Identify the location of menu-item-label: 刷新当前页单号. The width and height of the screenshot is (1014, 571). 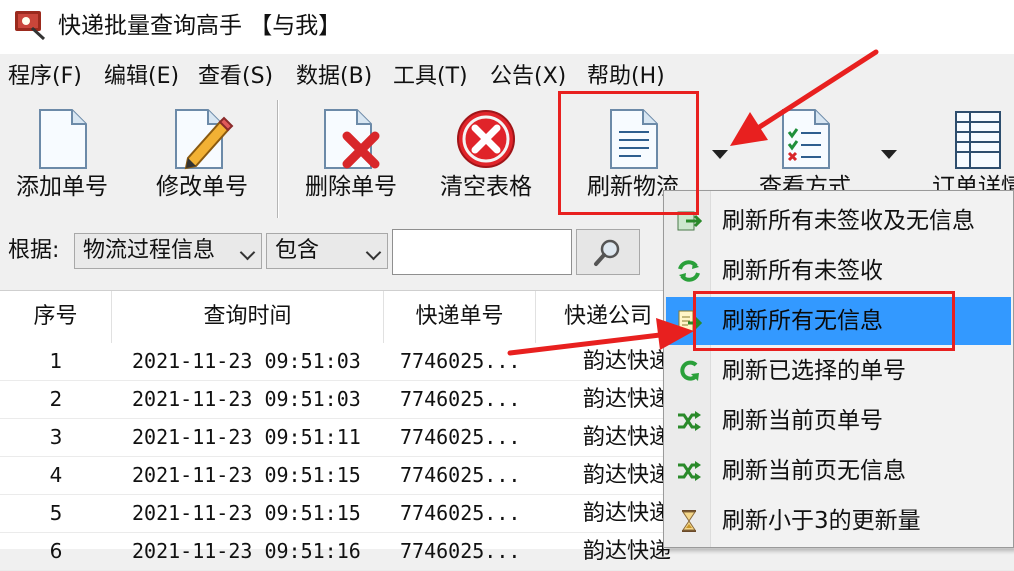
(802, 421).